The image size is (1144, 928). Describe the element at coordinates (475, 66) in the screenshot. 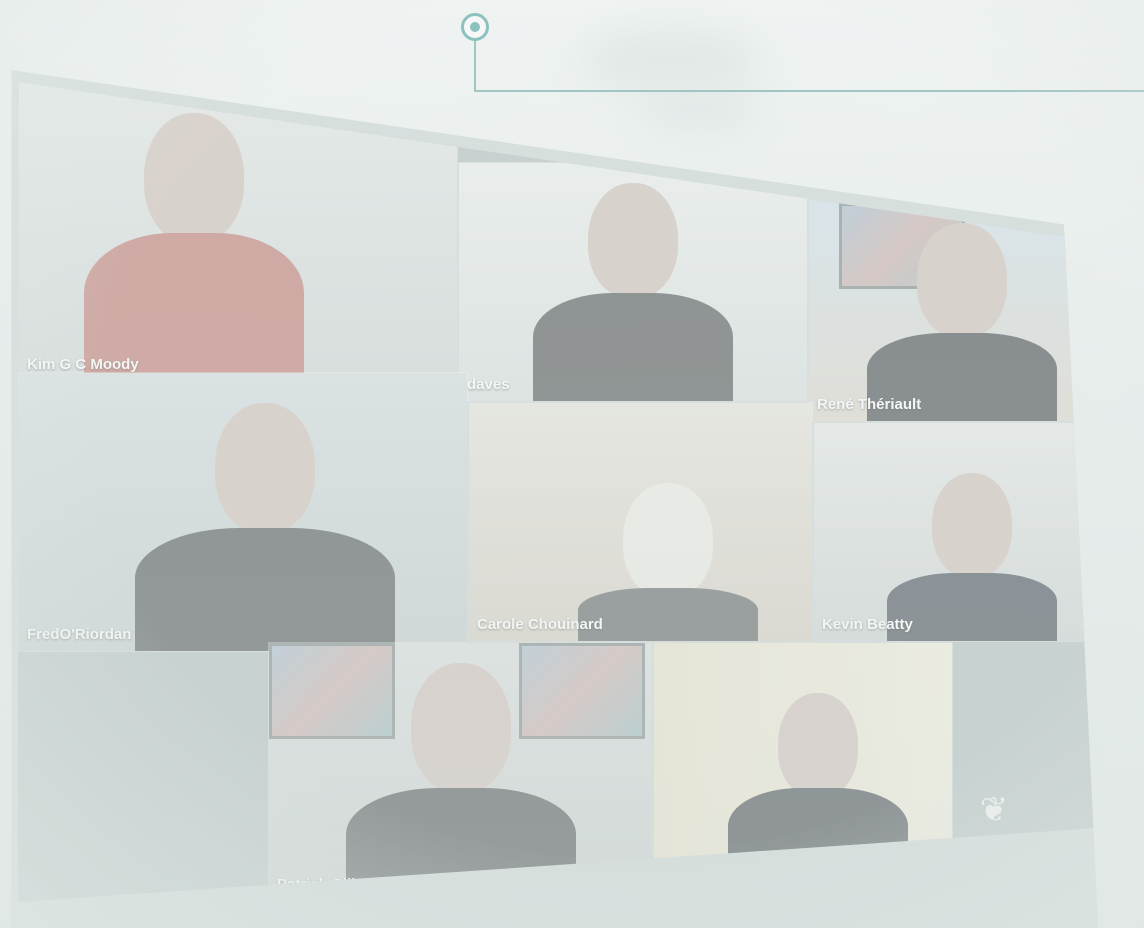

I see `connector-line-vertical` at that location.